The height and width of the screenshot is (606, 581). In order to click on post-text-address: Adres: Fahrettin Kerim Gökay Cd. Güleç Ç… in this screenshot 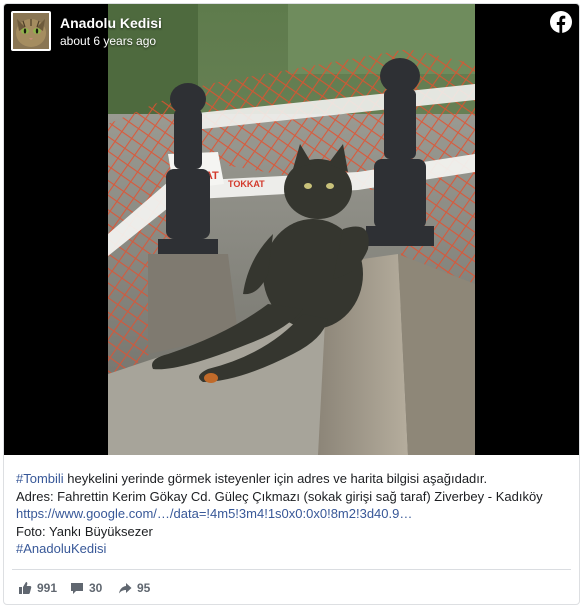, I will do `click(279, 496)`.